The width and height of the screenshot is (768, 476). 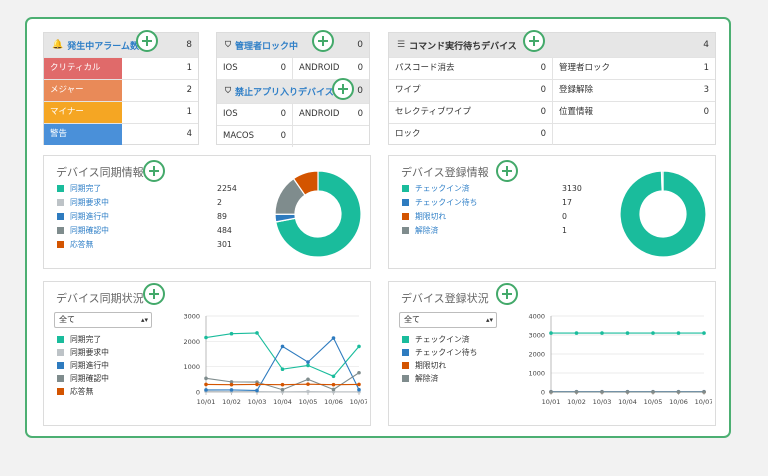 What do you see at coordinates (228, 44) in the screenshot?
I see `shield-icon: ⛉` at bounding box center [228, 44].